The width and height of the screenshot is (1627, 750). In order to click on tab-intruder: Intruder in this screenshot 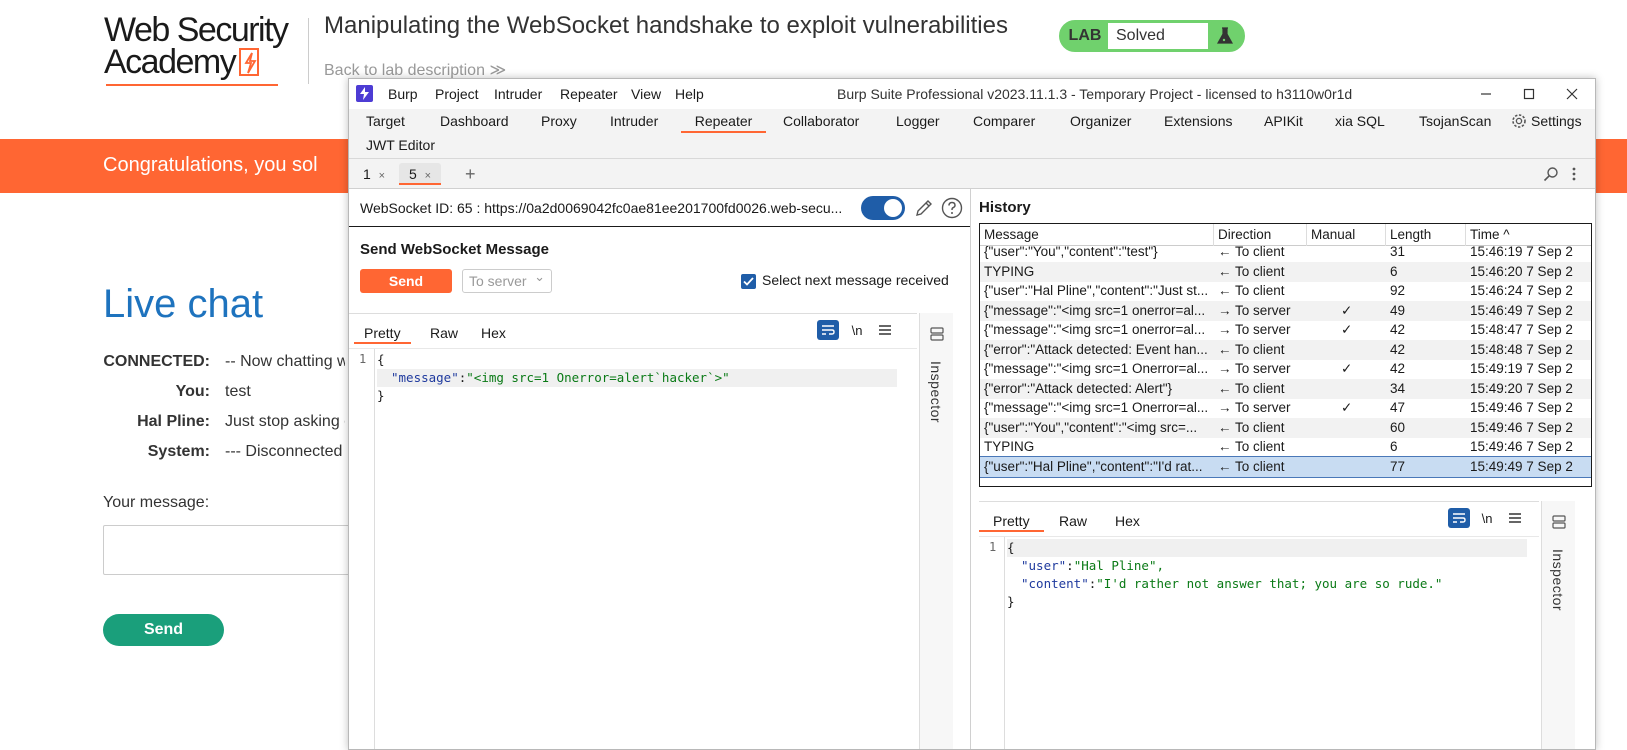, I will do `click(634, 121)`.